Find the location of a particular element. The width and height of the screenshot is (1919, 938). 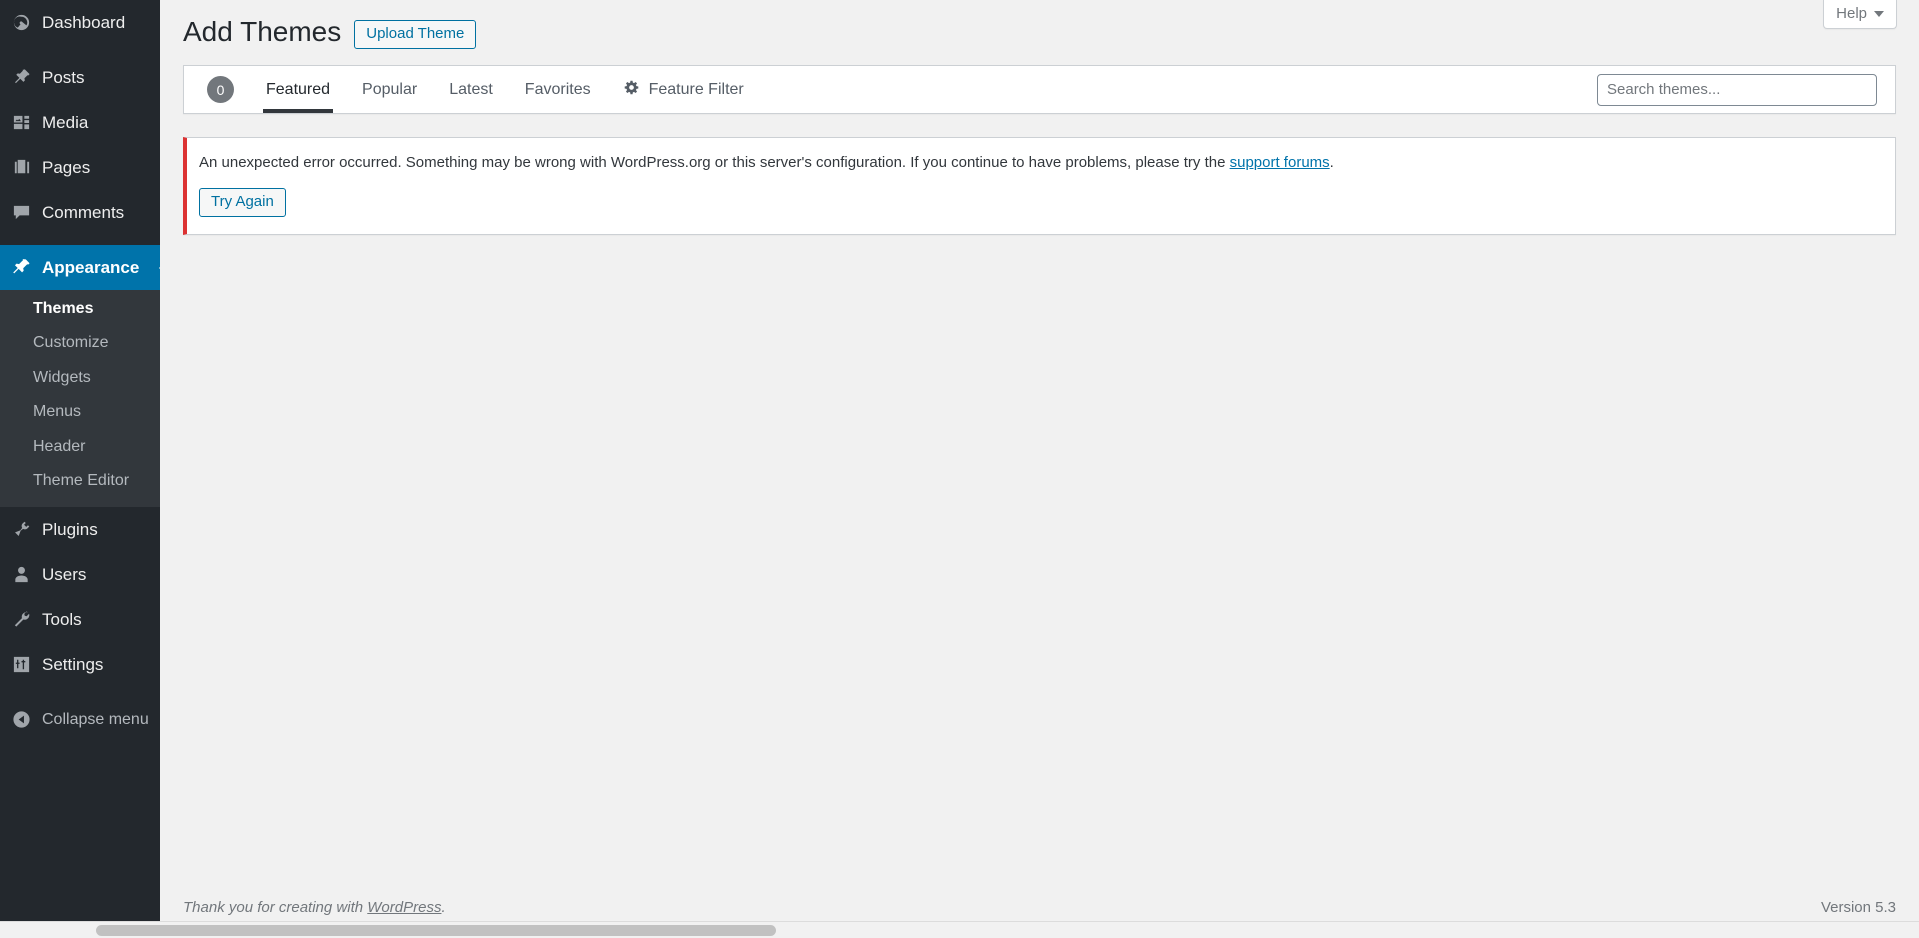

help-label: Help is located at coordinates (1851, 13).